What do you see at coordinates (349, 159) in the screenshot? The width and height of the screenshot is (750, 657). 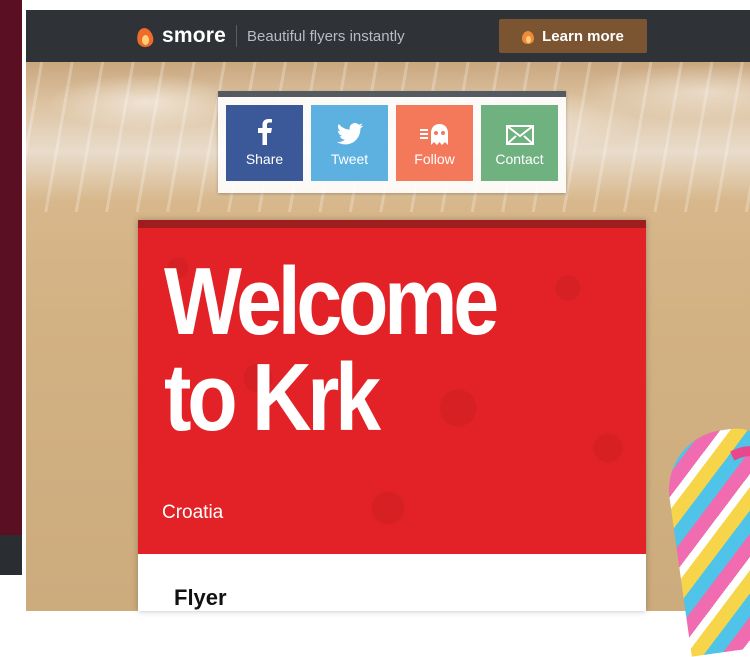 I see `tweet-label: Tweet` at bounding box center [349, 159].